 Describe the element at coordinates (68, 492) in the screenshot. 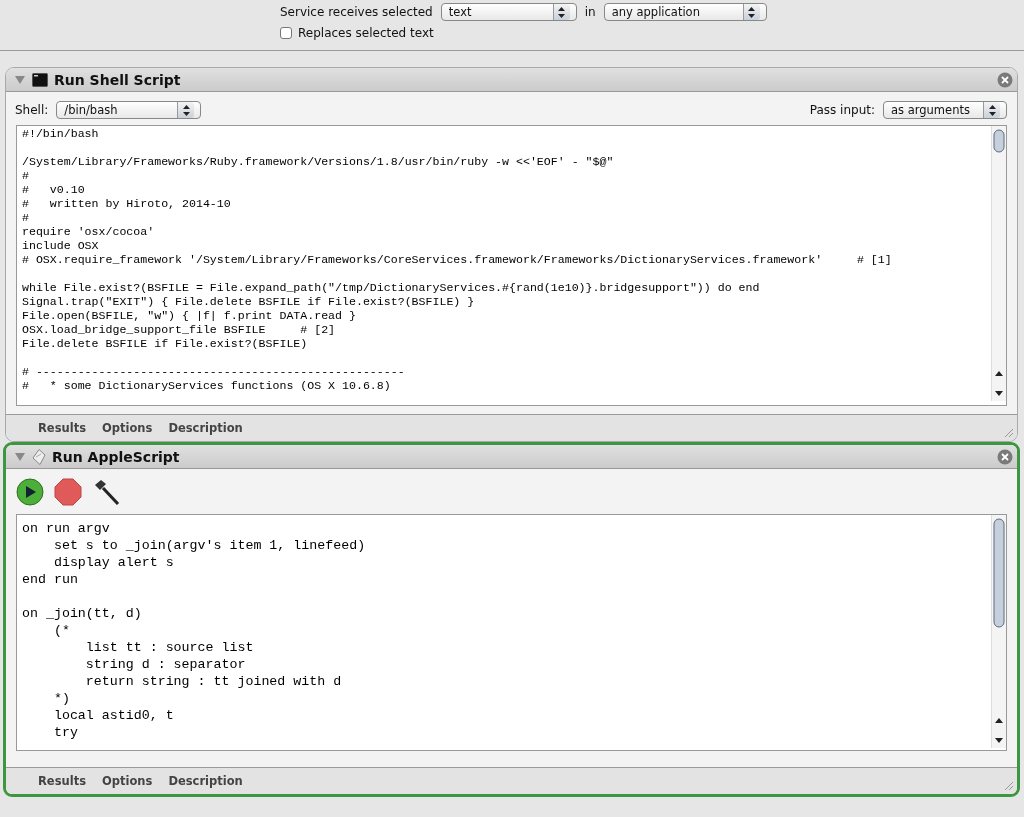

I see `stop-icon` at that location.